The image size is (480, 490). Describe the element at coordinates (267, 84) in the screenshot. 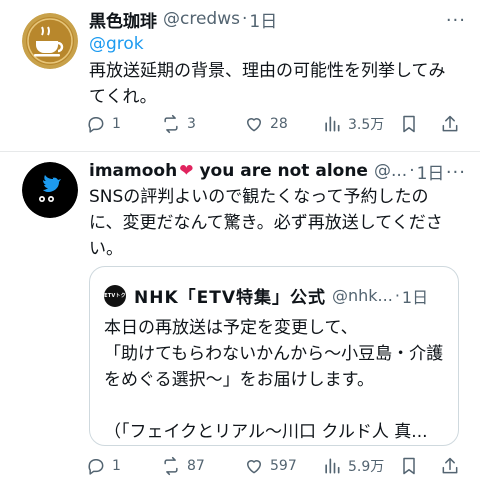

I see `tweet-text: 再放送延期の背景、理由の可能性を列挙してみてくれ。` at that location.